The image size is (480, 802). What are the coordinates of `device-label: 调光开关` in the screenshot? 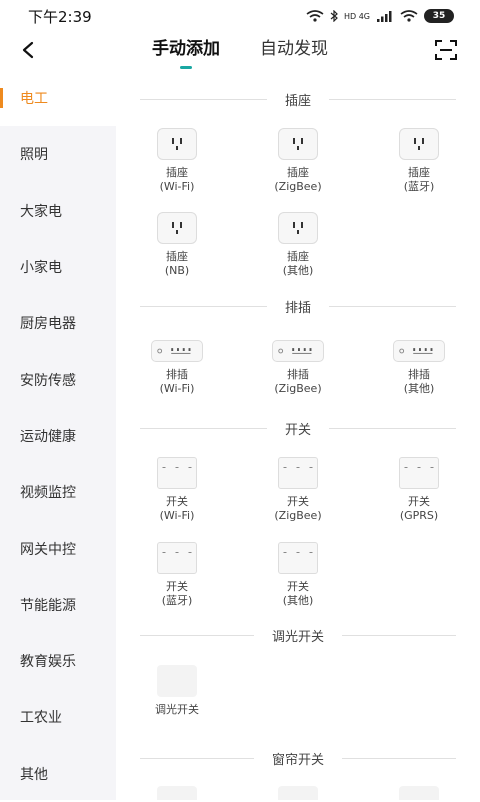 It's located at (177, 709).